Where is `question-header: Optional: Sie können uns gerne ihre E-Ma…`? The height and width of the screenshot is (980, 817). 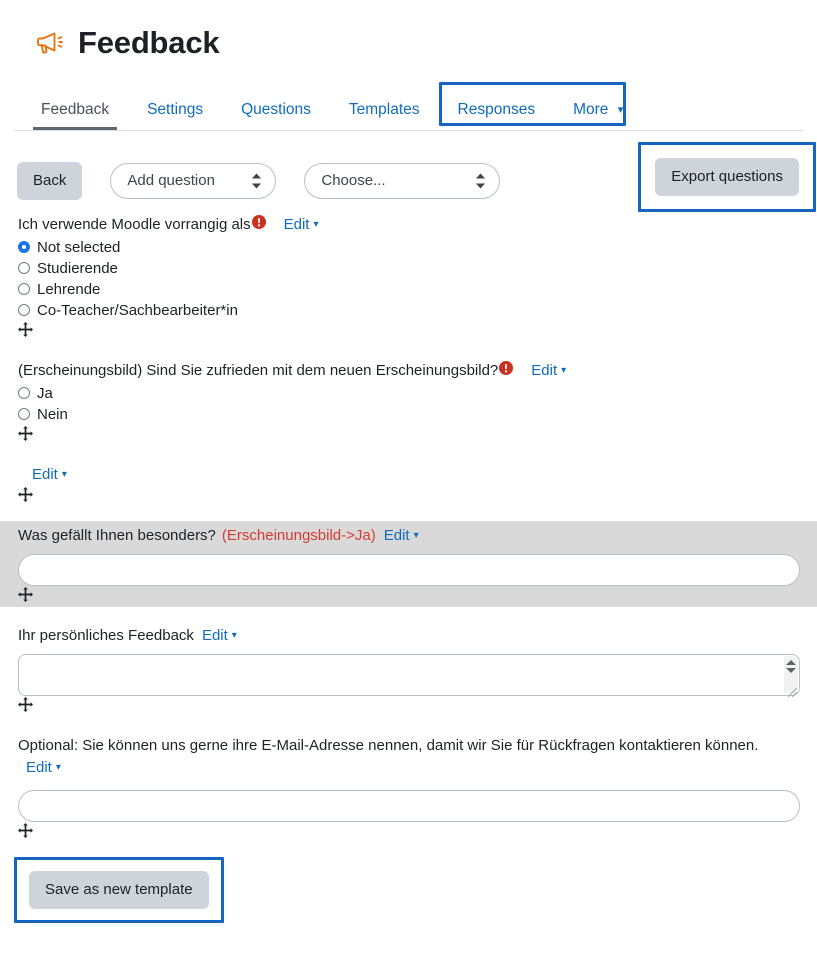 question-header: Optional: Sie können uns gerne ihre E-Ma… is located at coordinates (408, 755).